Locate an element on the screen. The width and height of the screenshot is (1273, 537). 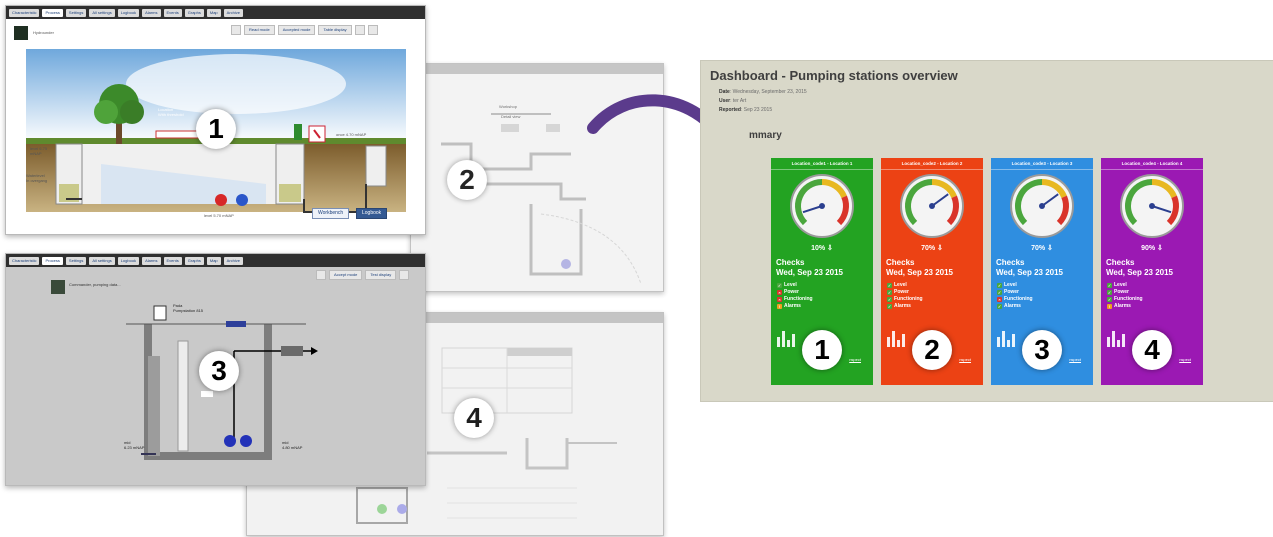
check-item: ! Alarms is located at coordinates (1125, 306).